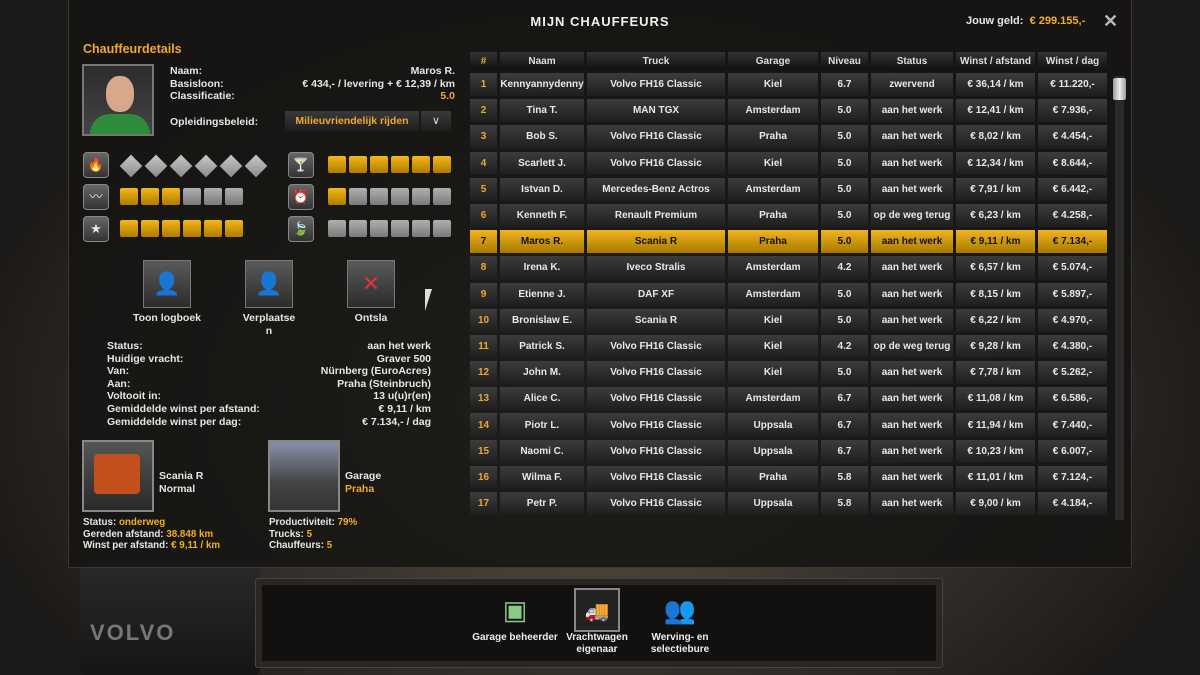  What do you see at coordinates (352, 121) in the screenshot?
I see `training-dropdown: Milieuvriendelijk rijden` at bounding box center [352, 121].